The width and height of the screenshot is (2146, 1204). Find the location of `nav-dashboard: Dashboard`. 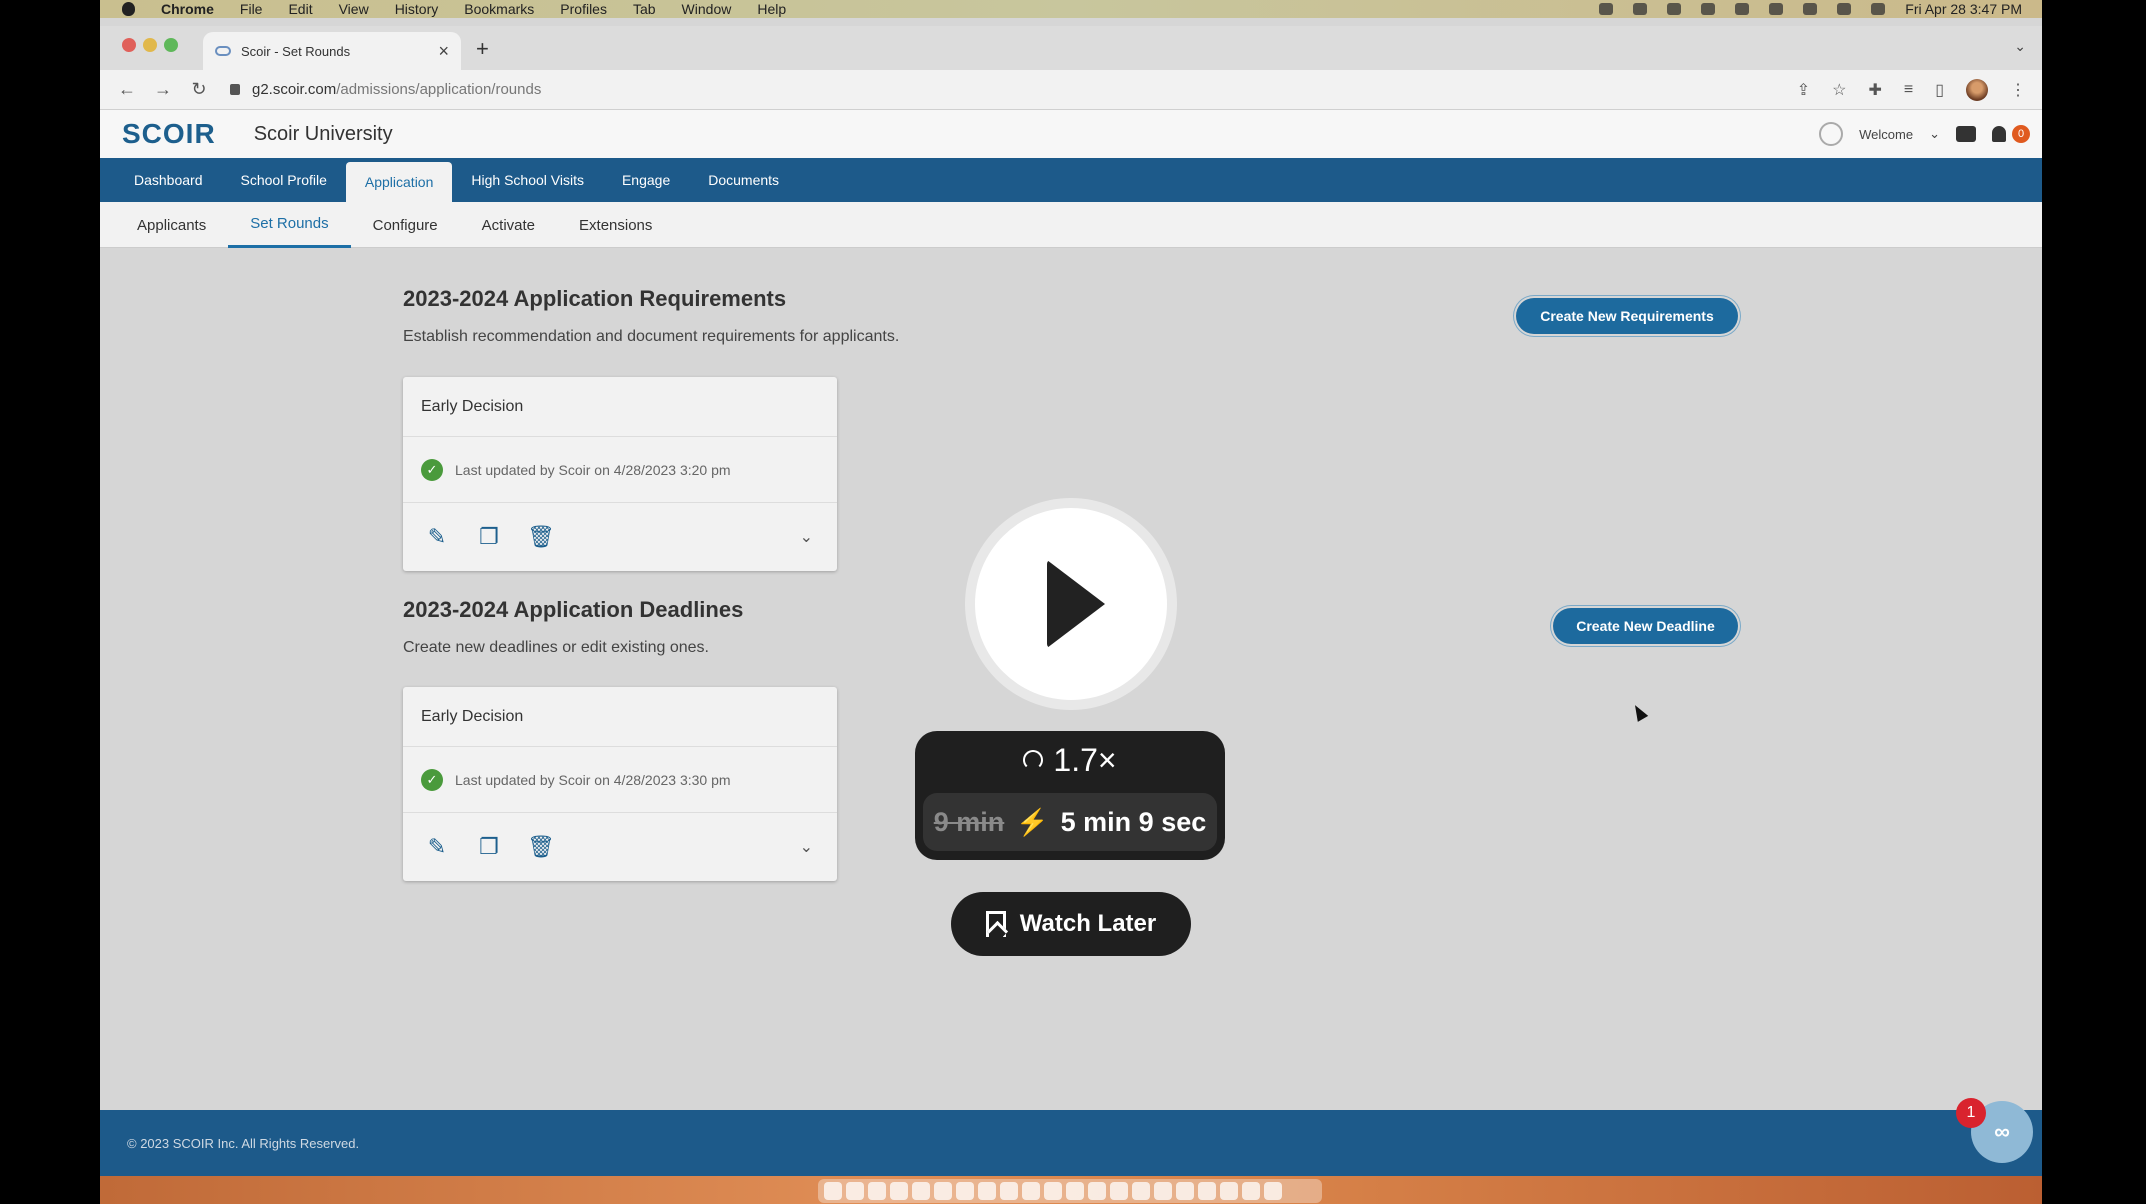

nav-dashboard: Dashboard is located at coordinates (168, 180).